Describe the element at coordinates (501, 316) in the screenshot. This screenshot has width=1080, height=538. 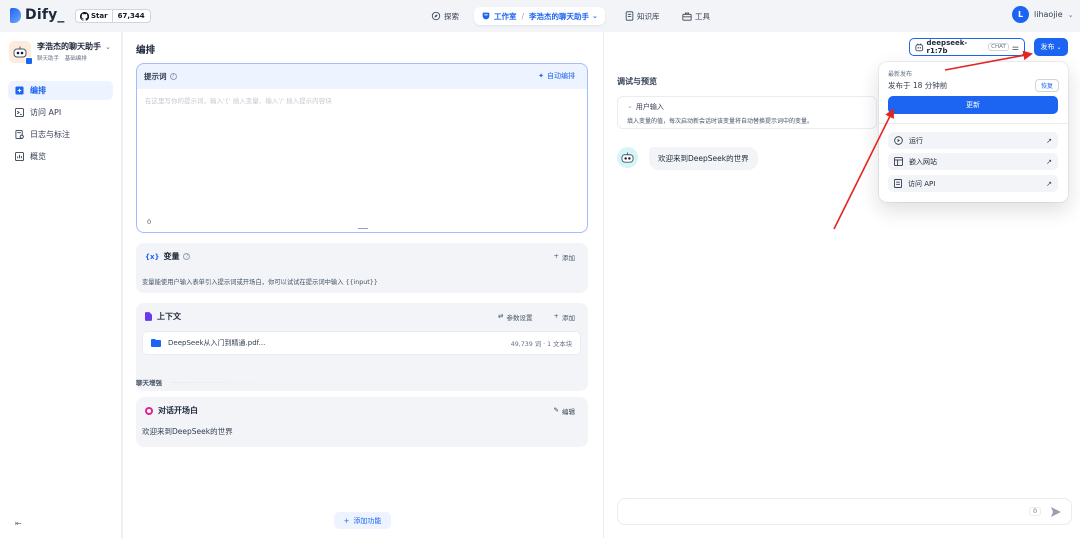
I see `swap-icon: ⇄` at that location.